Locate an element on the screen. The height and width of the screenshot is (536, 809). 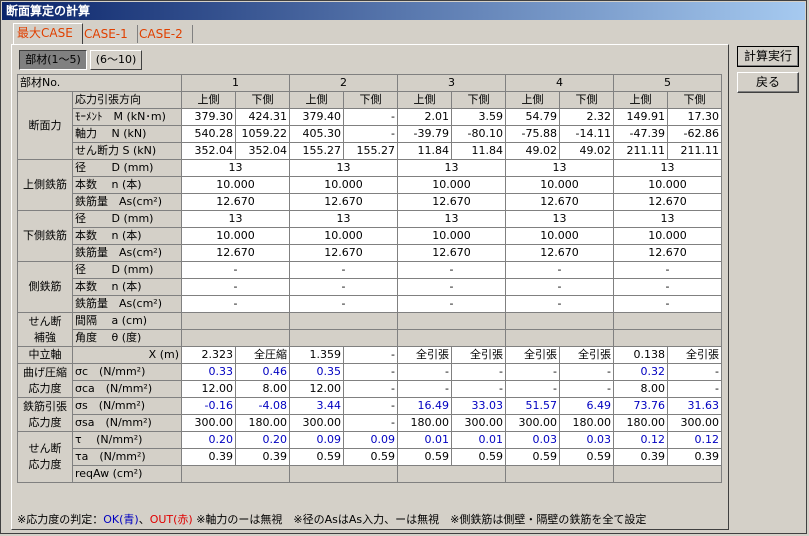
group-label-line: 曲げ圧縮 is located at coordinates (45, 372).